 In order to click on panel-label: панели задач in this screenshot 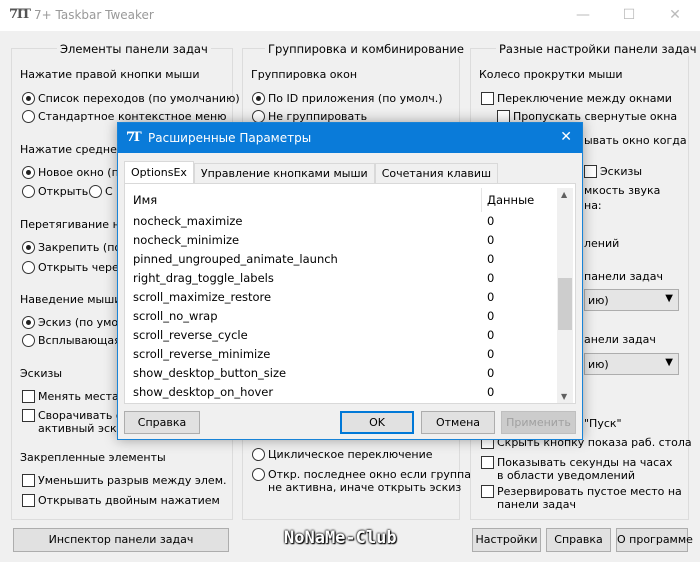, I will do `click(624, 276)`.